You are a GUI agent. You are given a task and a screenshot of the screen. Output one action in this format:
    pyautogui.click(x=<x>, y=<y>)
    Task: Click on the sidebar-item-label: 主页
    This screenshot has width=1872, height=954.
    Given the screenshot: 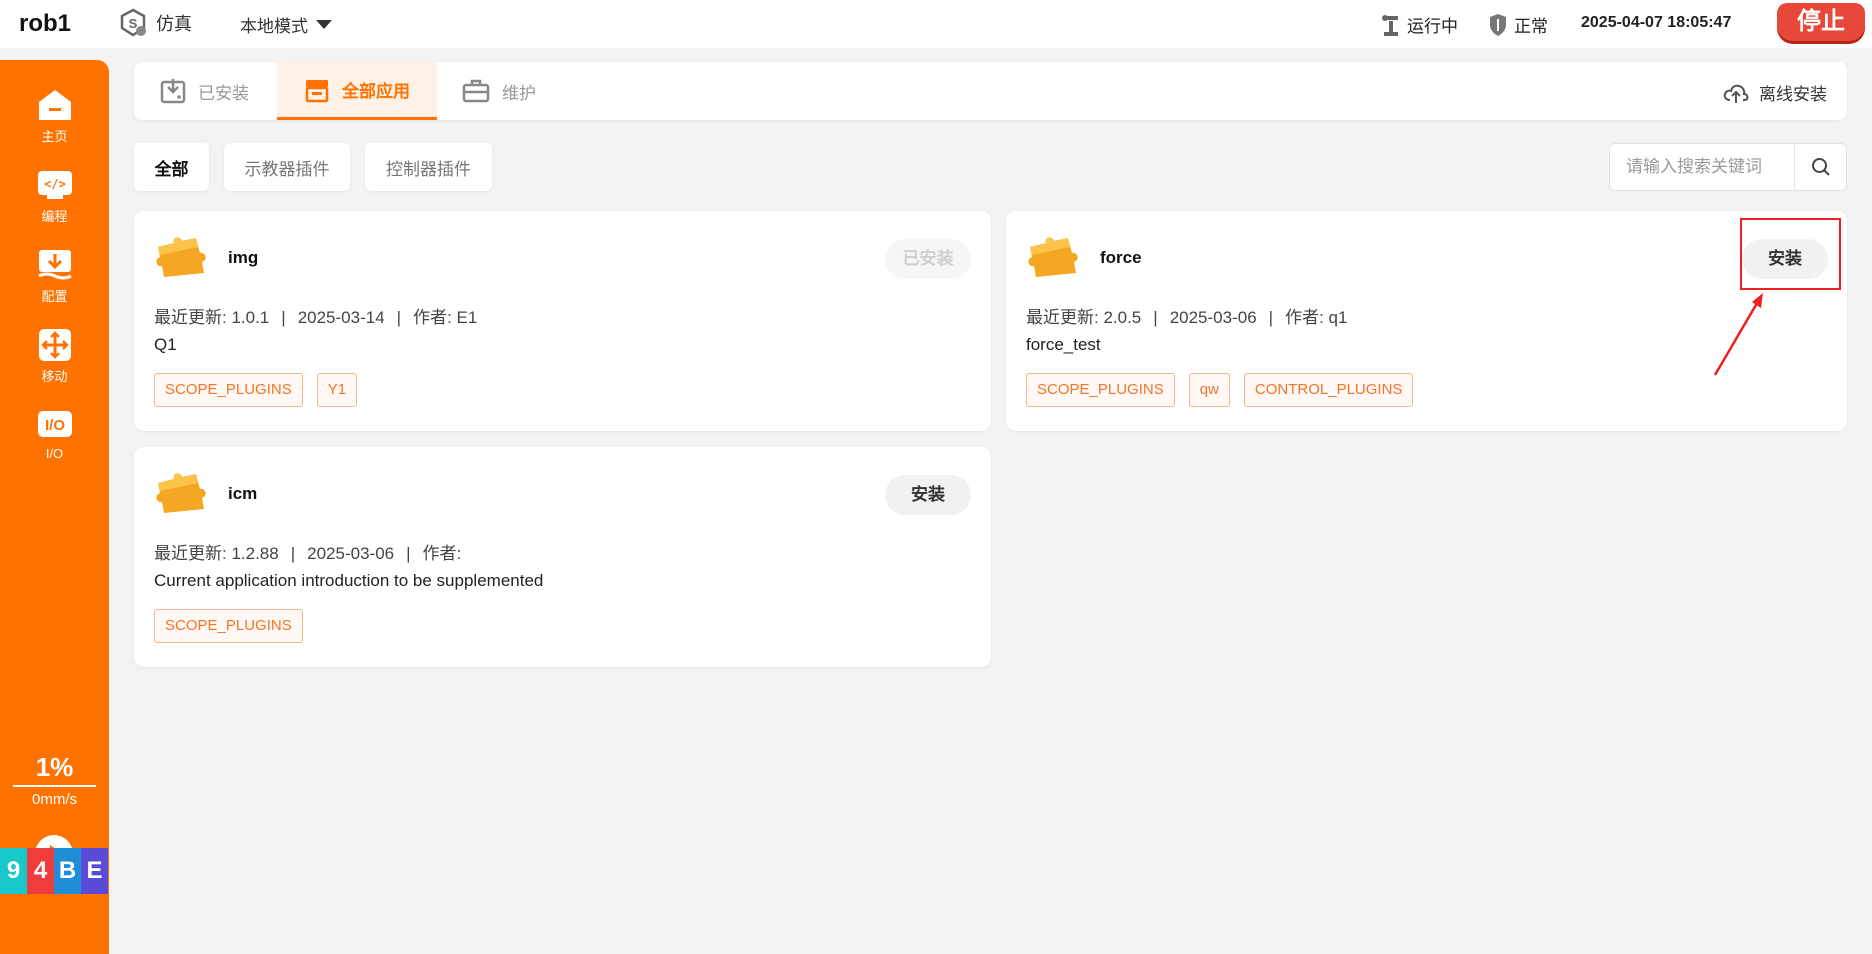 What is the action you would take?
    pyautogui.click(x=54, y=136)
    